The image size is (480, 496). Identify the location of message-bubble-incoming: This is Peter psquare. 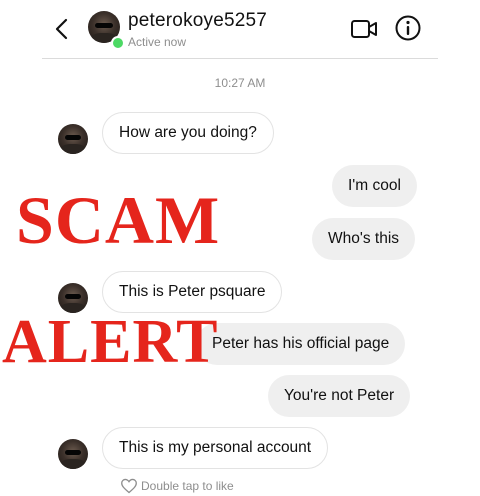
(192, 292).